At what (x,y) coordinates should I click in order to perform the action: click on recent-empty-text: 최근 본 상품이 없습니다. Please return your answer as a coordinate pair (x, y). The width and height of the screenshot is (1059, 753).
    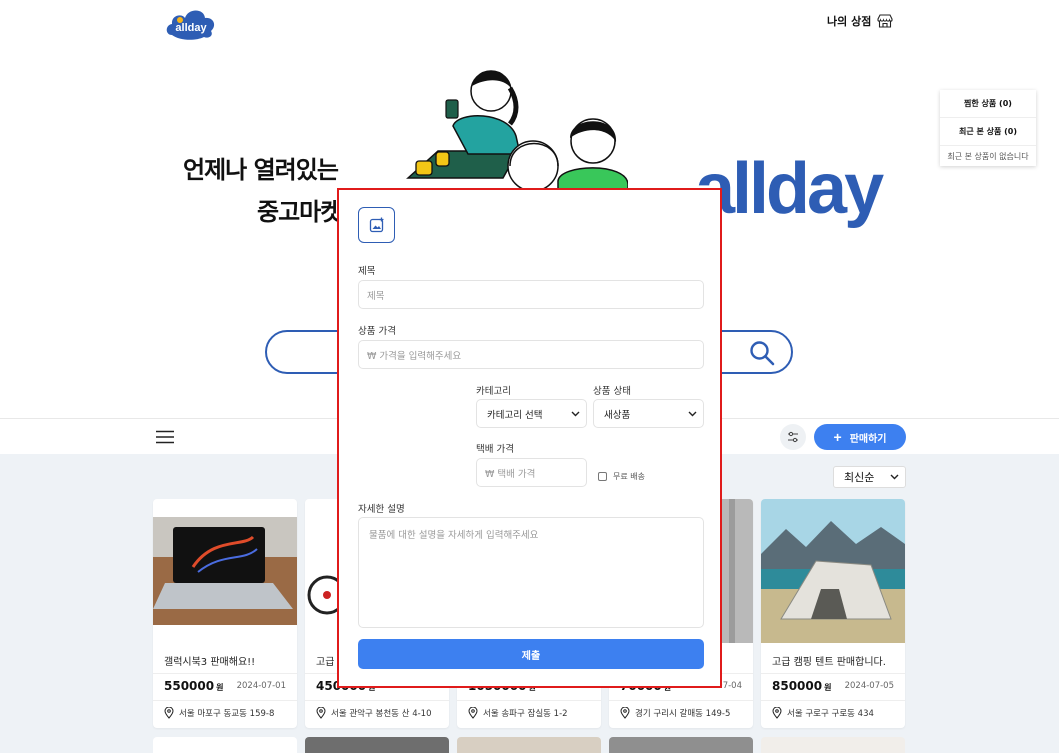
    Looking at the image, I should click on (988, 156).